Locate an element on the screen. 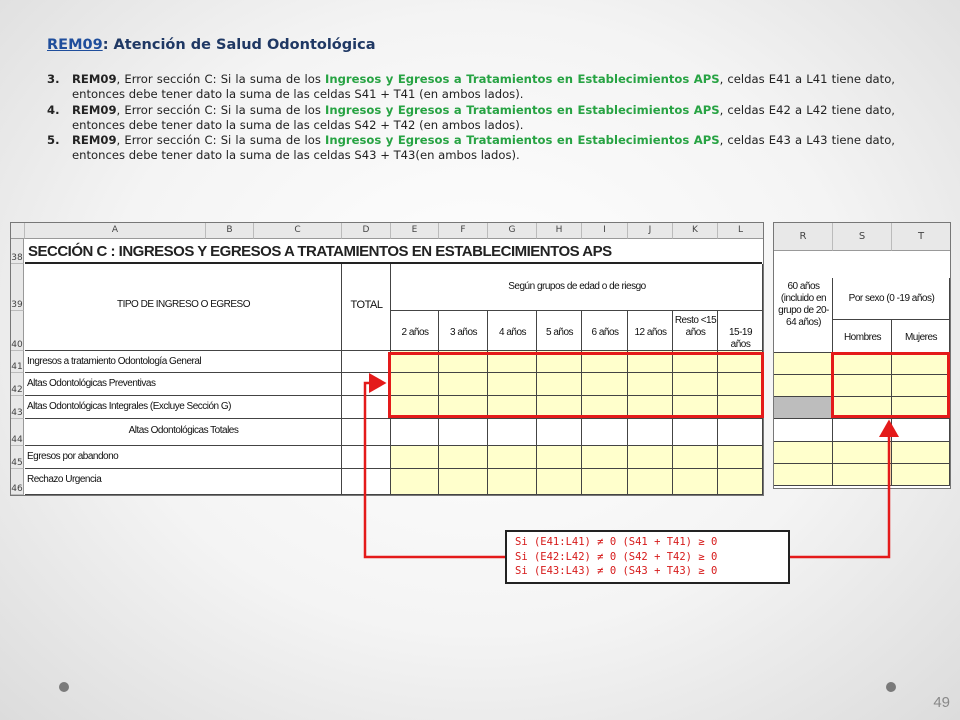 The width and height of the screenshot is (960, 720). formula-line: Si (E42:L42) ≠ 0 (S42 + T42) ≥ 0 is located at coordinates (616, 556).